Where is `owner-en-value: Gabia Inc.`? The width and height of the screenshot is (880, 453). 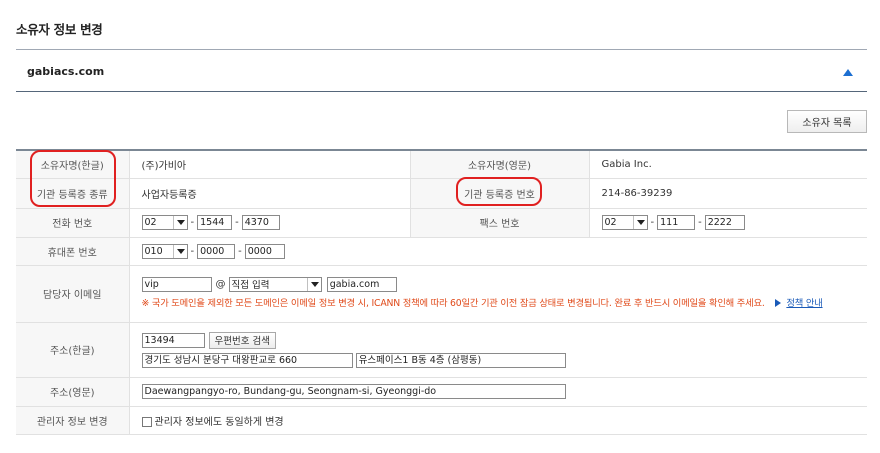 owner-en-value: Gabia Inc. is located at coordinates (728, 164).